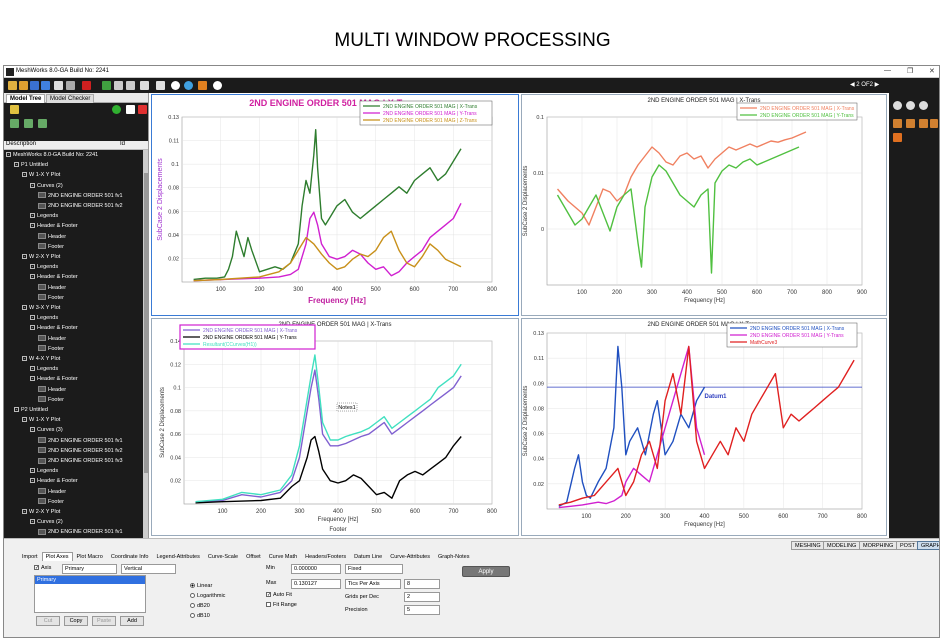  I want to click on tree-node: - Curves (3), so click(46, 430).